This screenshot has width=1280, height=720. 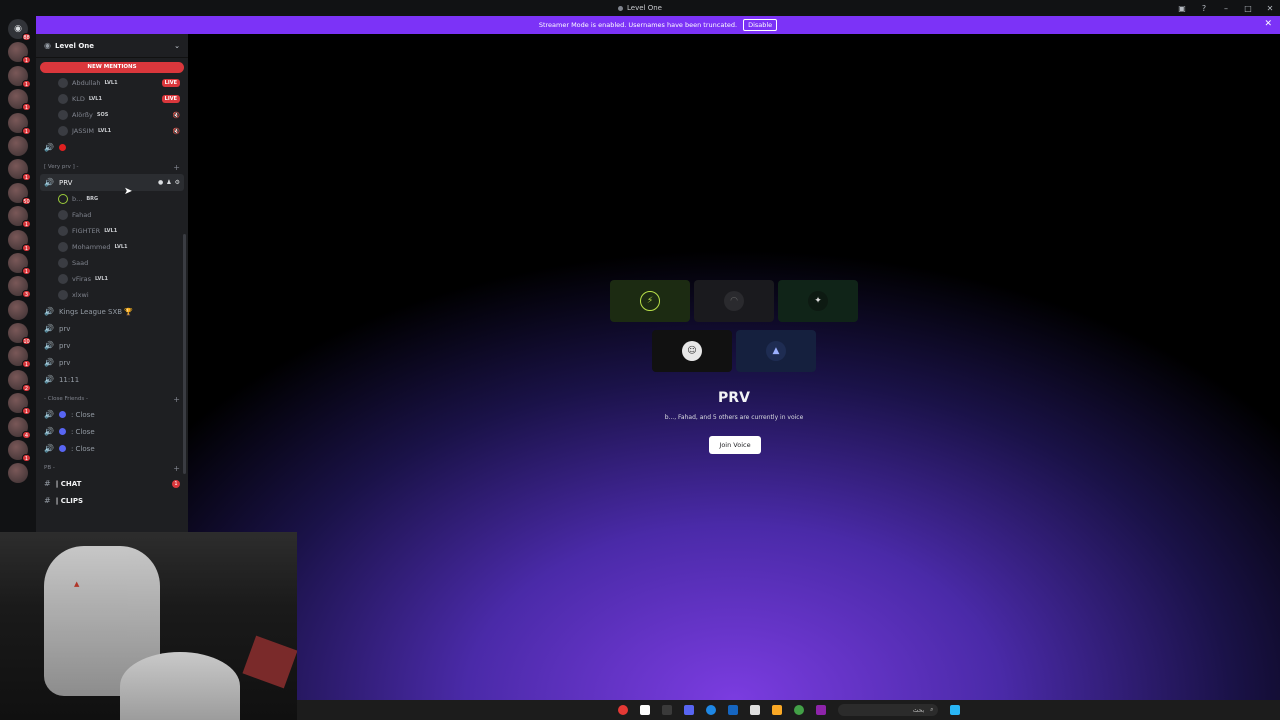 What do you see at coordinates (180, 686) in the screenshot?
I see `streamer` at bounding box center [180, 686].